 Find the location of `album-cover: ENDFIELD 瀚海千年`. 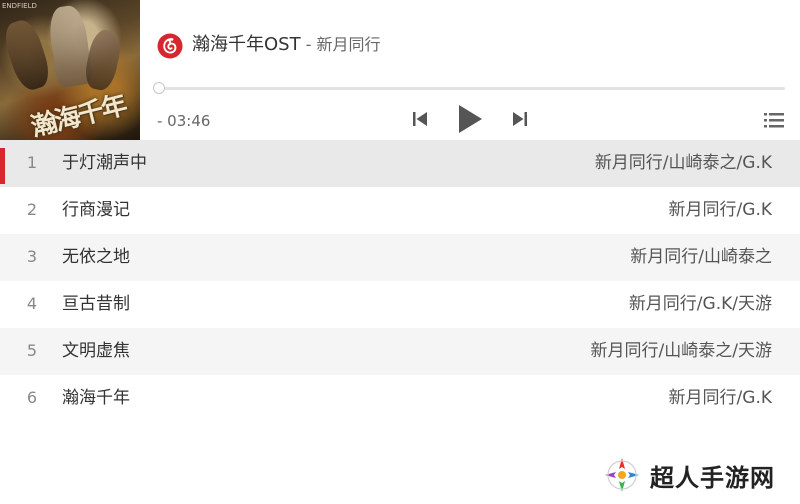

album-cover: ENDFIELD 瀚海千年 is located at coordinates (70, 70).